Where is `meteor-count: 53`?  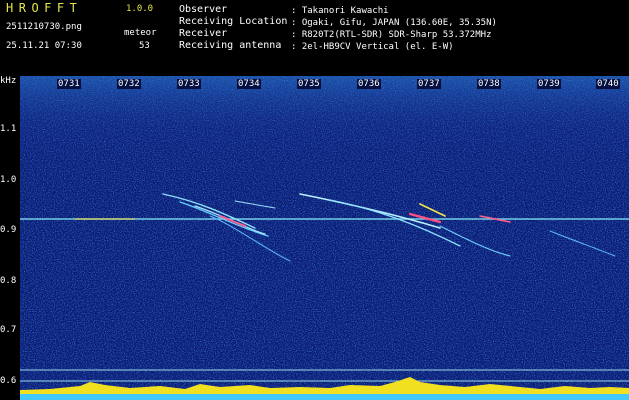
meteor-count: 53 is located at coordinates (144, 46).